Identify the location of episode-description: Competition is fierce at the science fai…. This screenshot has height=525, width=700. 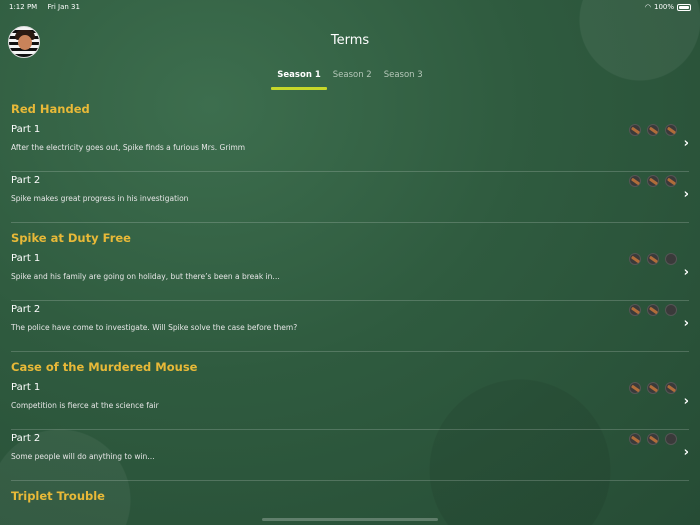
(85, 405).